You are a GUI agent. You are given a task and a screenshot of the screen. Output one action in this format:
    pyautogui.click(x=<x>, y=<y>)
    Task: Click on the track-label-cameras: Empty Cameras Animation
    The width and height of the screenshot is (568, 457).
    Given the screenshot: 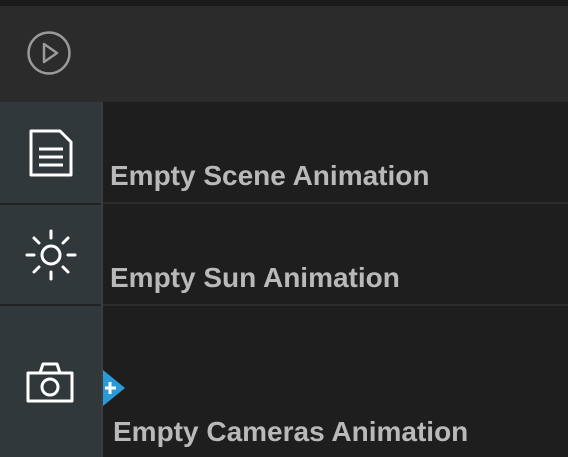 What is the action you would take?
    pyautogui.click(x=291, y=431)
    